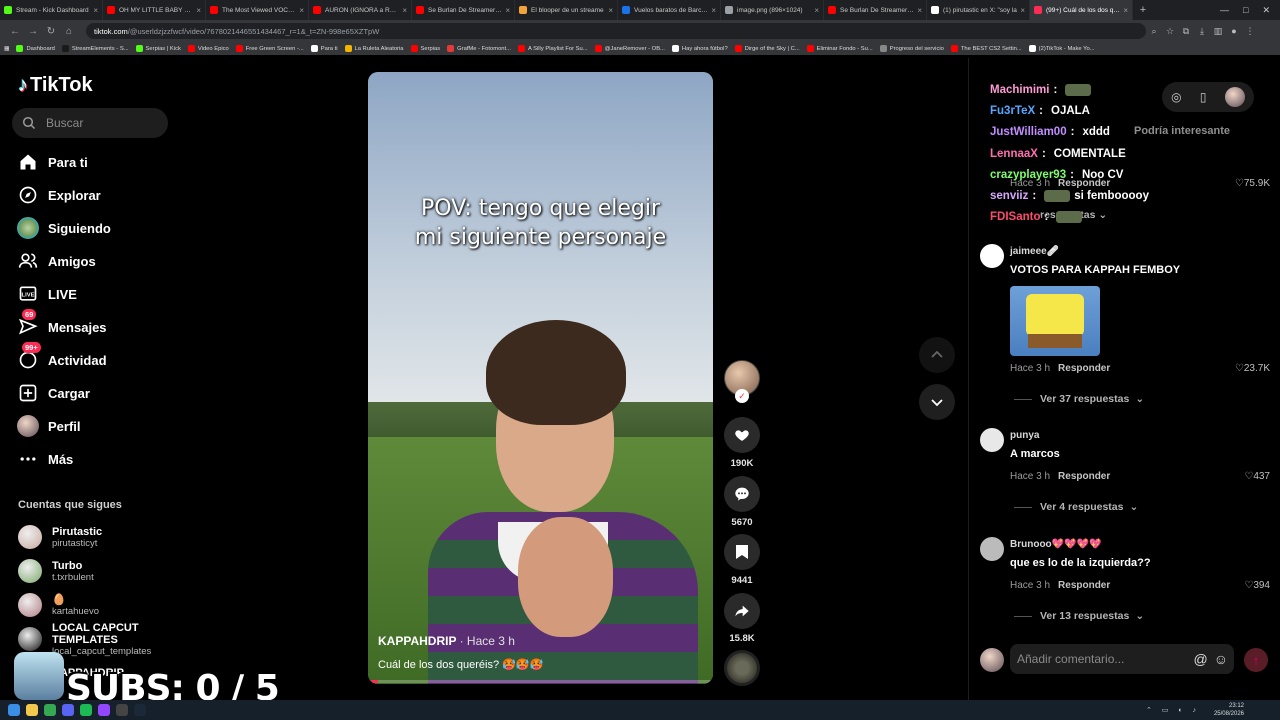  Describe the element at coordinates (540, 681) in the screenshot. I see `video-progress-bar` at that location.